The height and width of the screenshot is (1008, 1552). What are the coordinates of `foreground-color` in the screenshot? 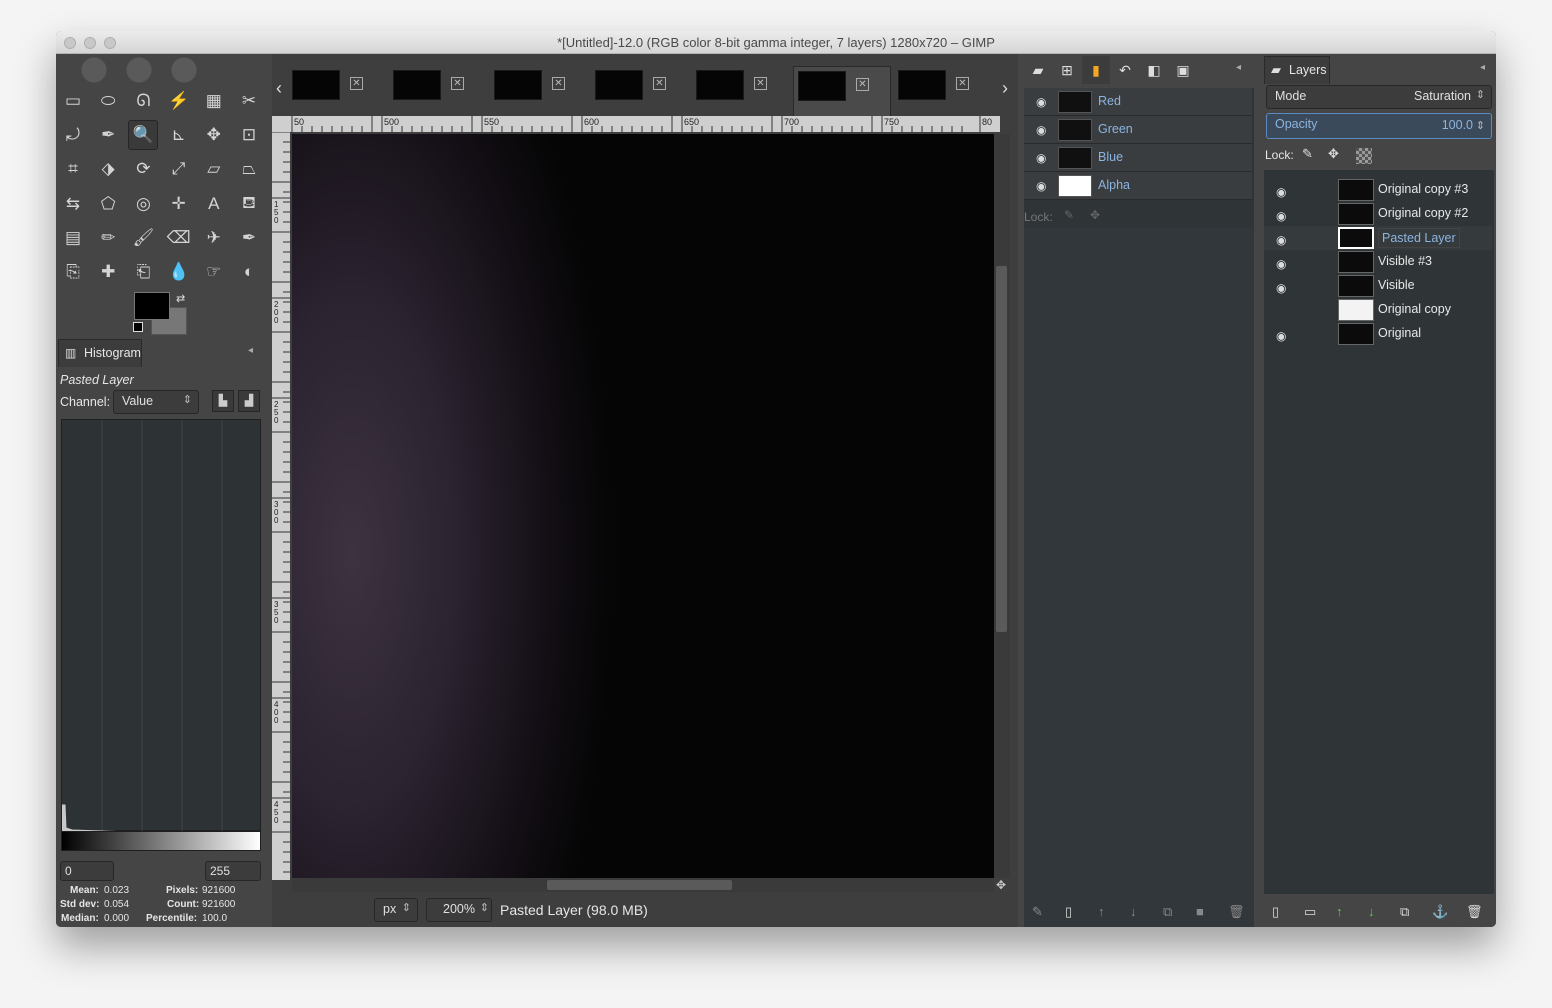 It's located at (152, 306).